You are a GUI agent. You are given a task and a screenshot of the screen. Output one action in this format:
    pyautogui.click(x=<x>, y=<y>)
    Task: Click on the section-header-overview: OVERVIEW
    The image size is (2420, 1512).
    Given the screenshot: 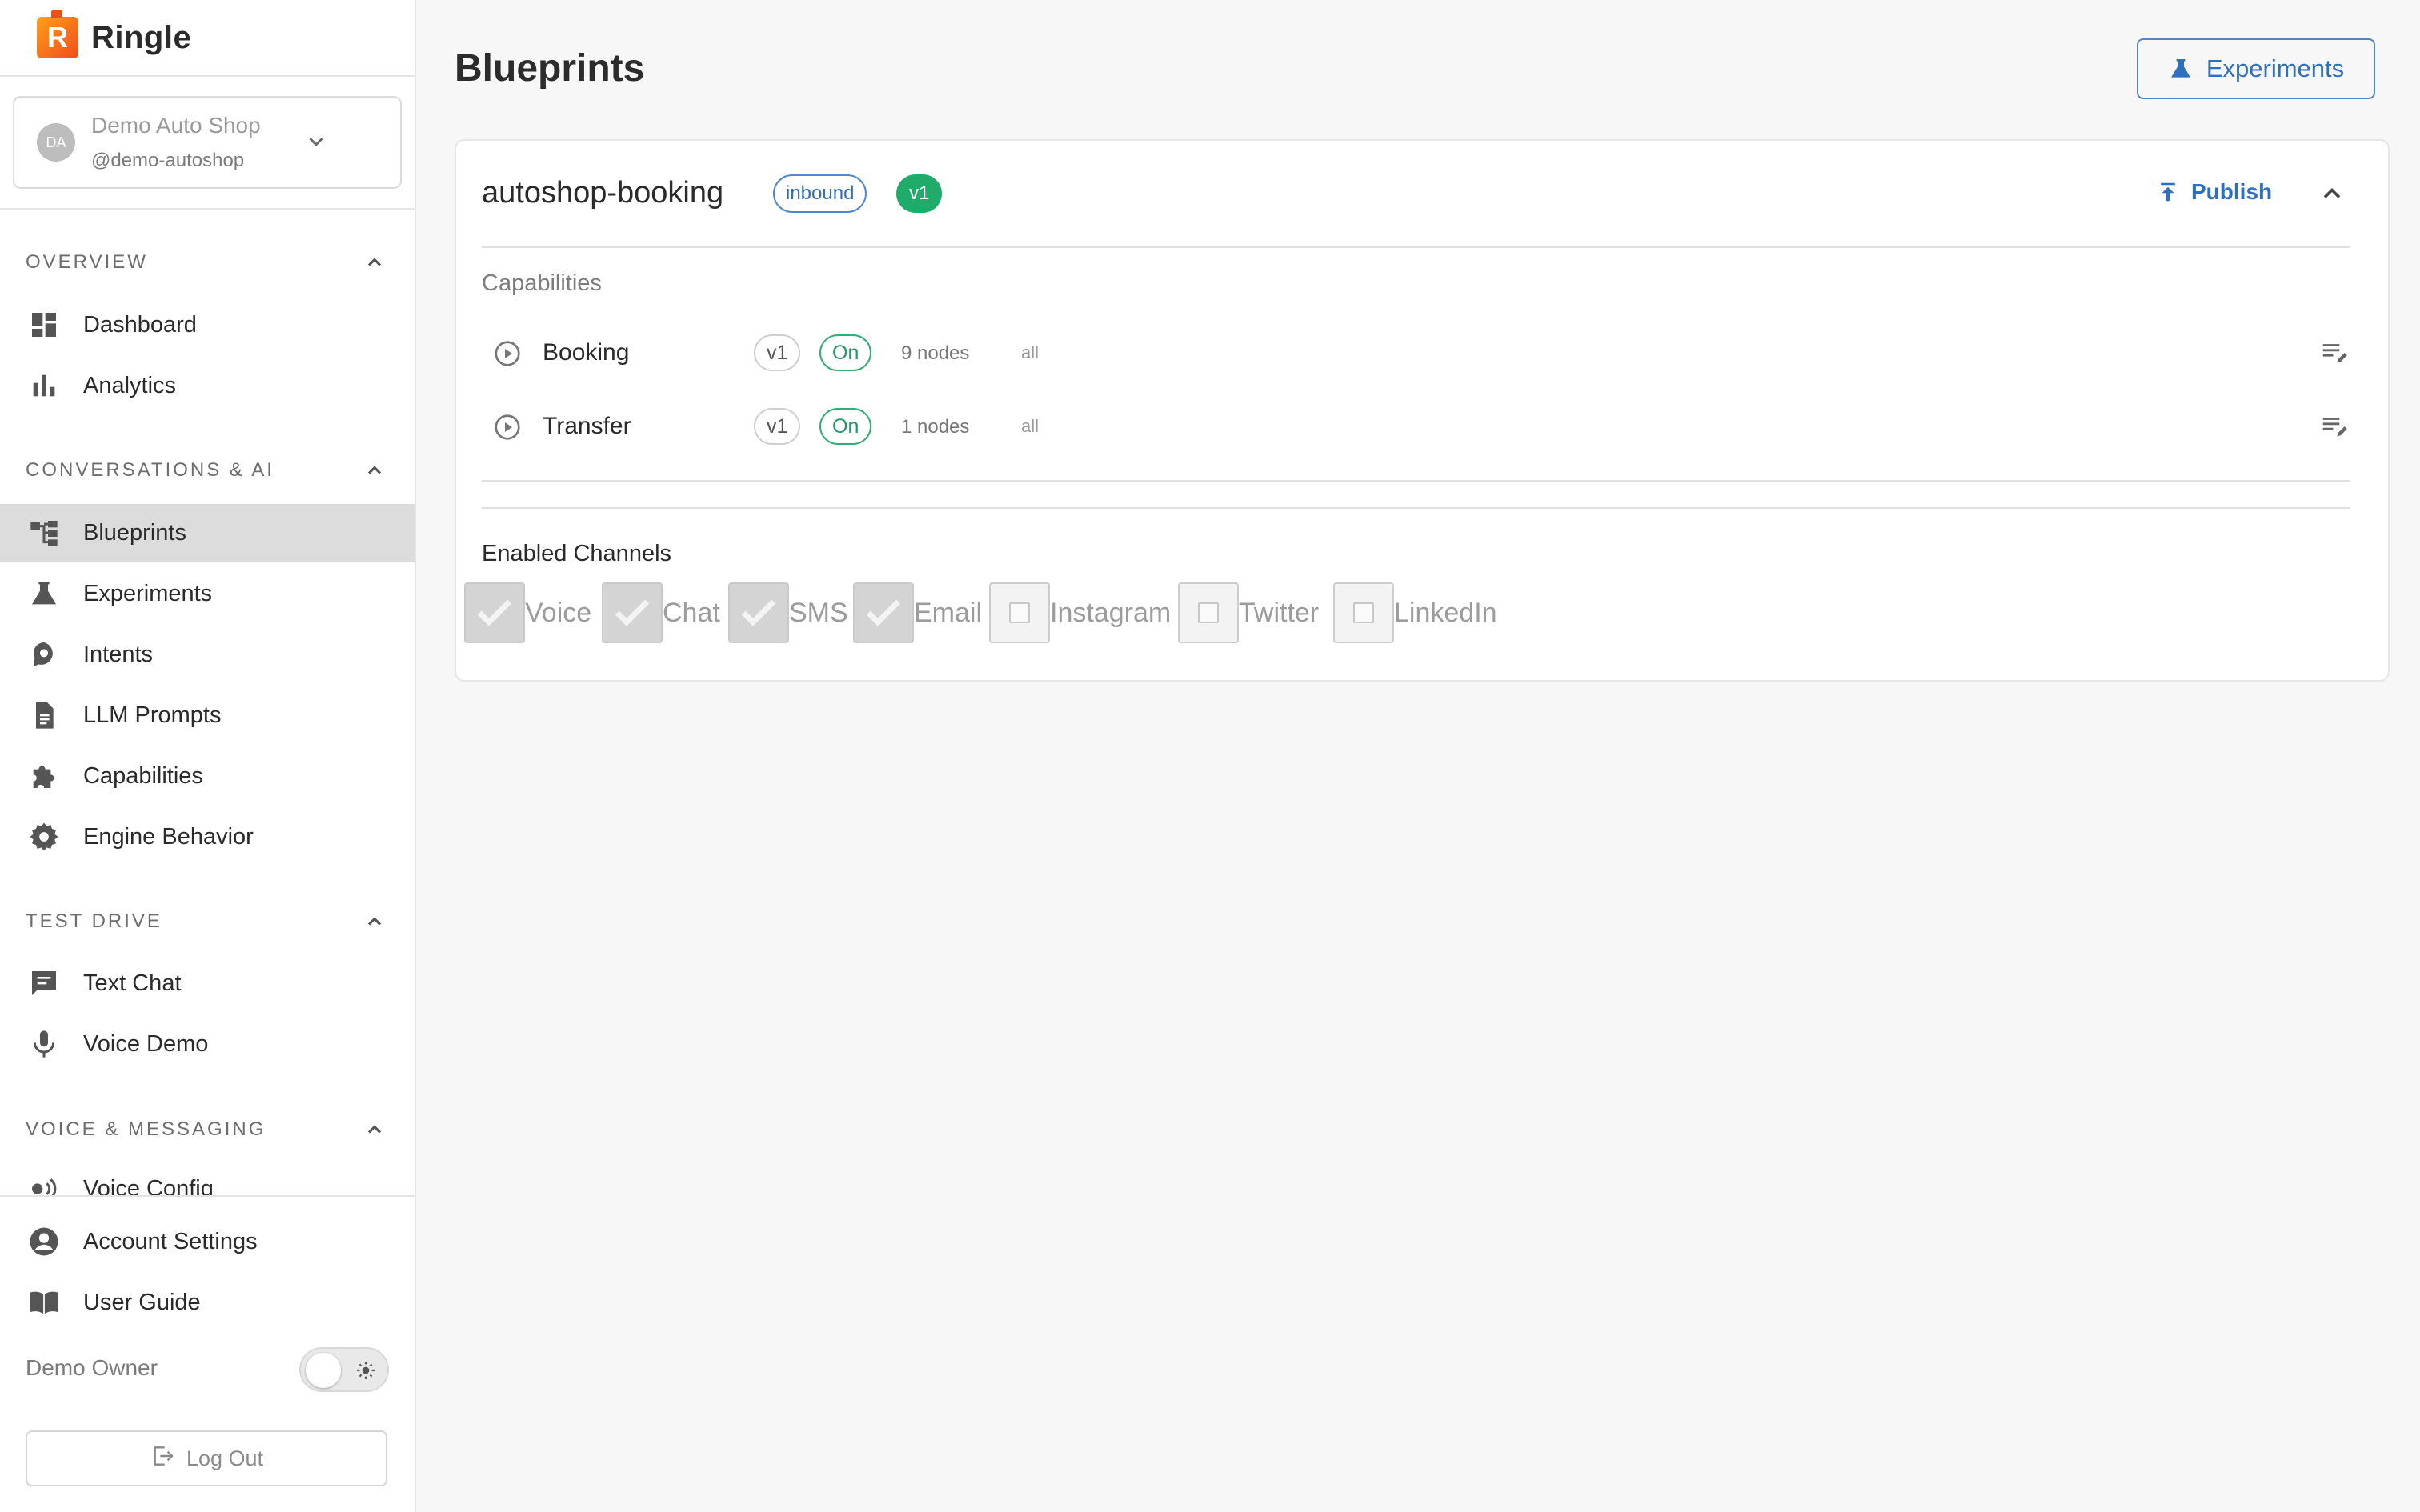 What is the action you would take?
    pyautogui.click(x=206, y=262)
    